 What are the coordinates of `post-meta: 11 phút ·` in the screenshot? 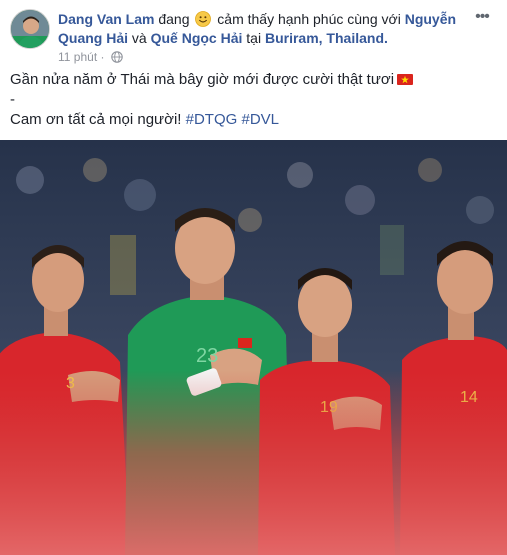 It's located at (90, 57).